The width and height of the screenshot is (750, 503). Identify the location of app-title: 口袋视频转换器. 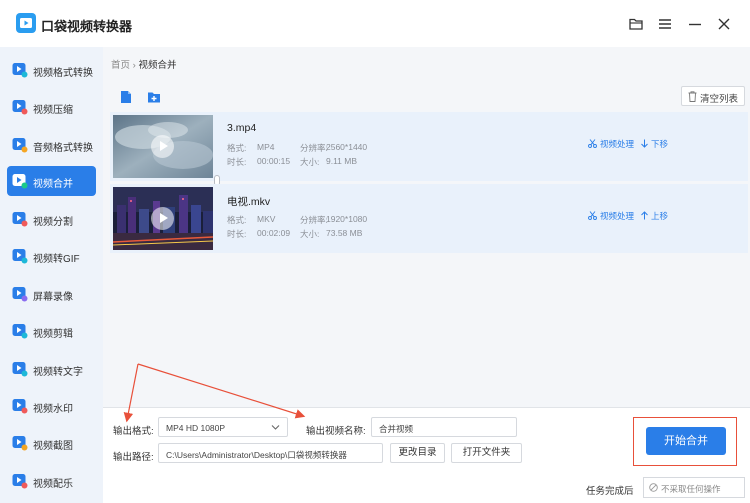
(87, 26).